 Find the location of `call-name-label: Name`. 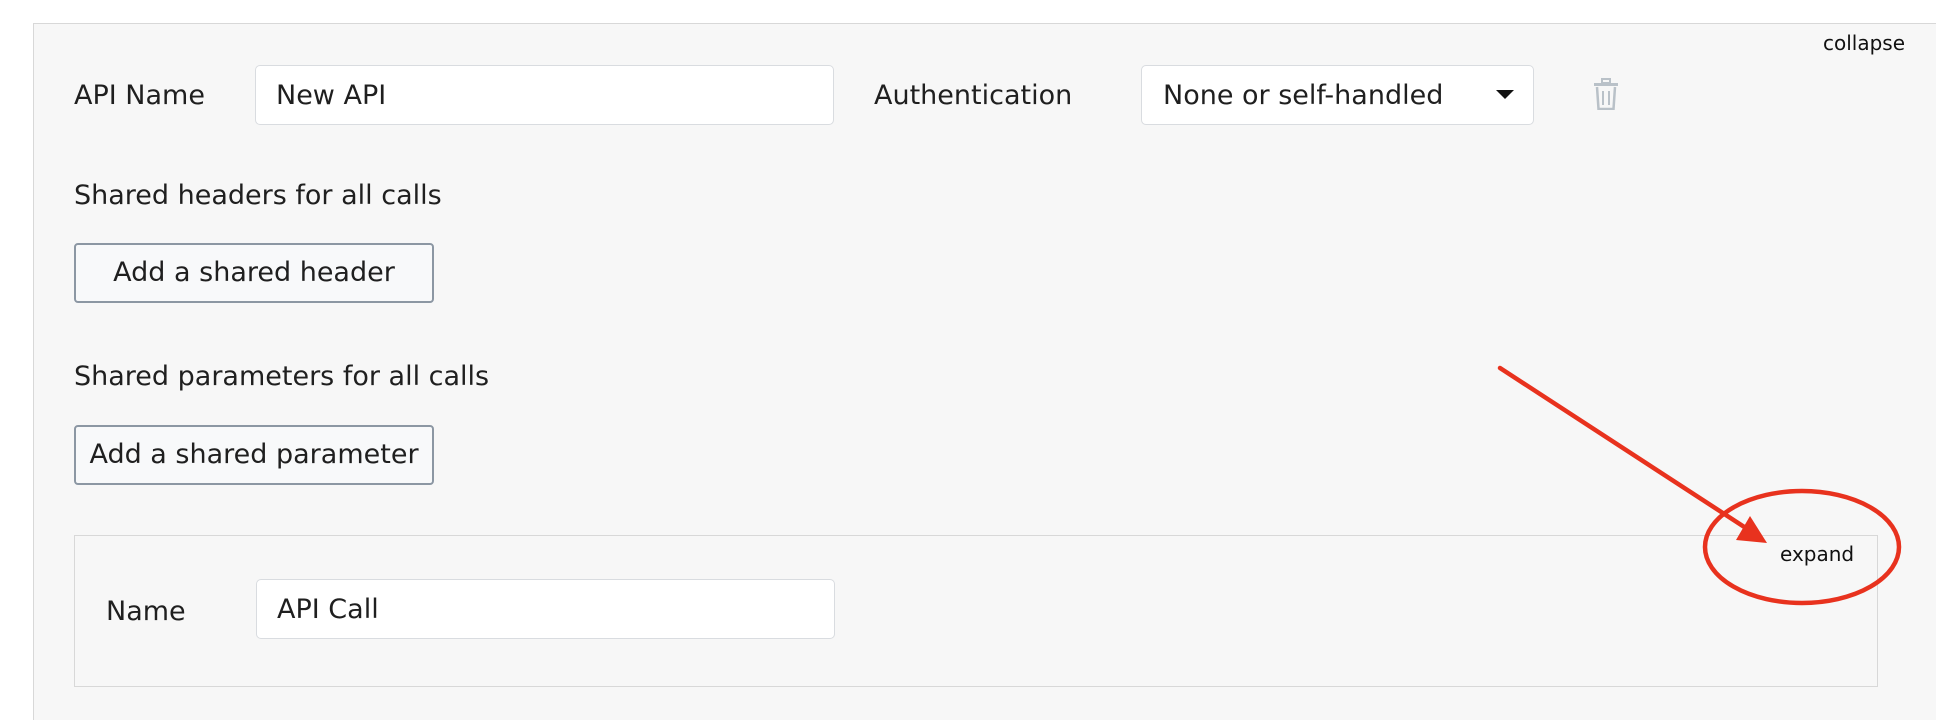

call-name-label: Name is located at coordinates (146, 611).